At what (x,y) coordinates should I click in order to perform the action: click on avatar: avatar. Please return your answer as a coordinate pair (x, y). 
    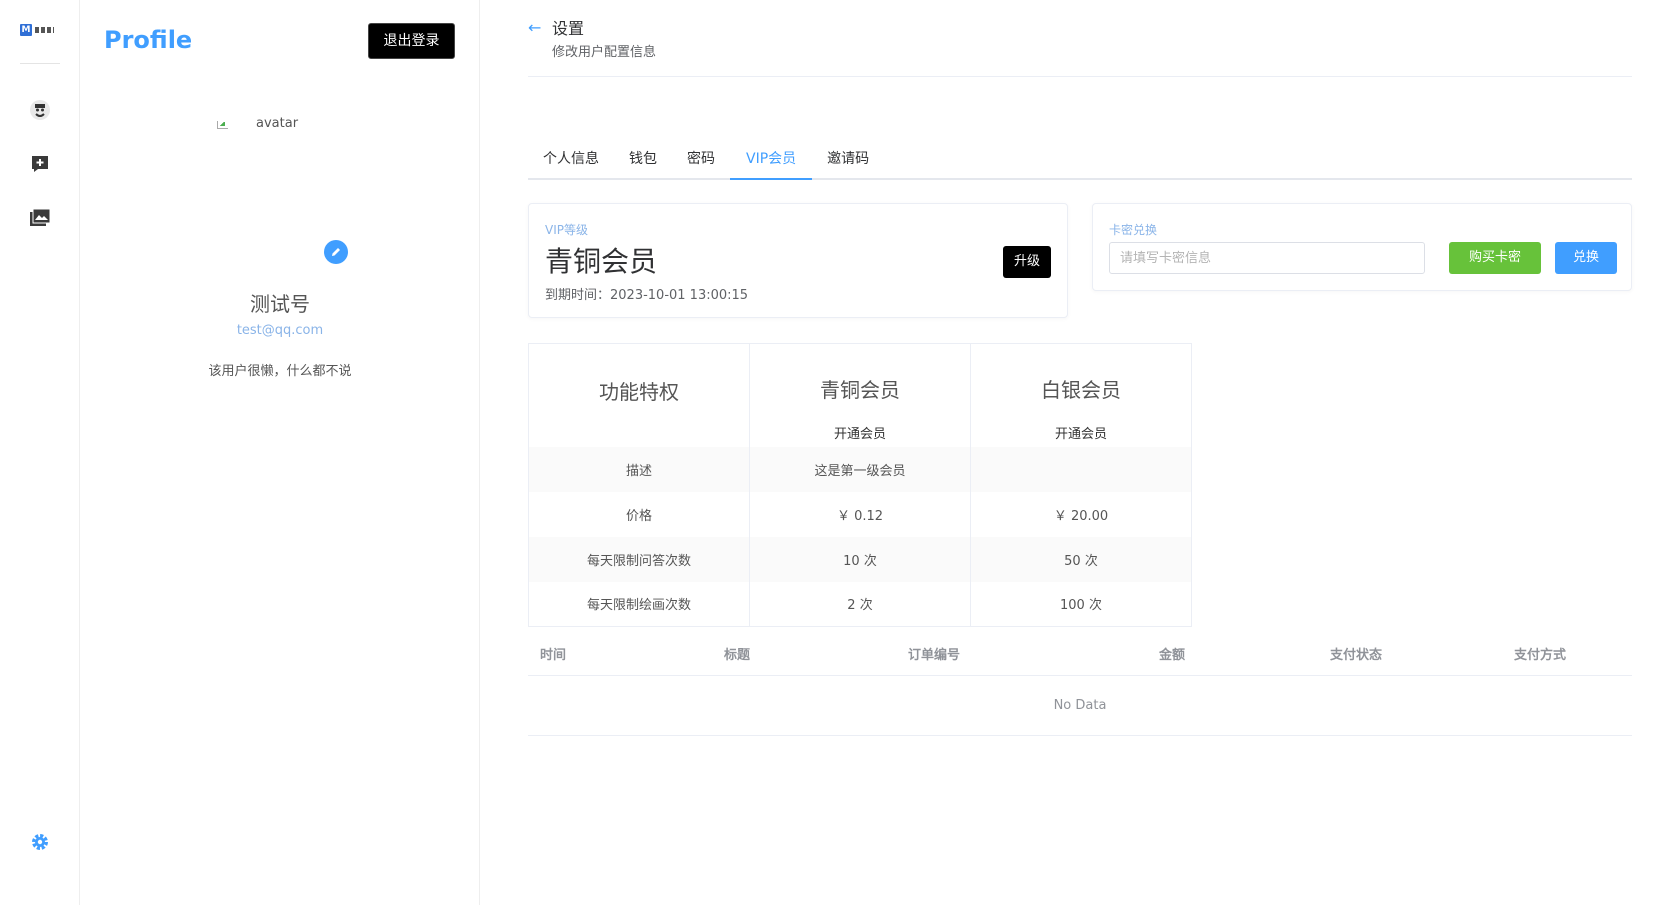
    Looking at the image, I should click on (257, 123).